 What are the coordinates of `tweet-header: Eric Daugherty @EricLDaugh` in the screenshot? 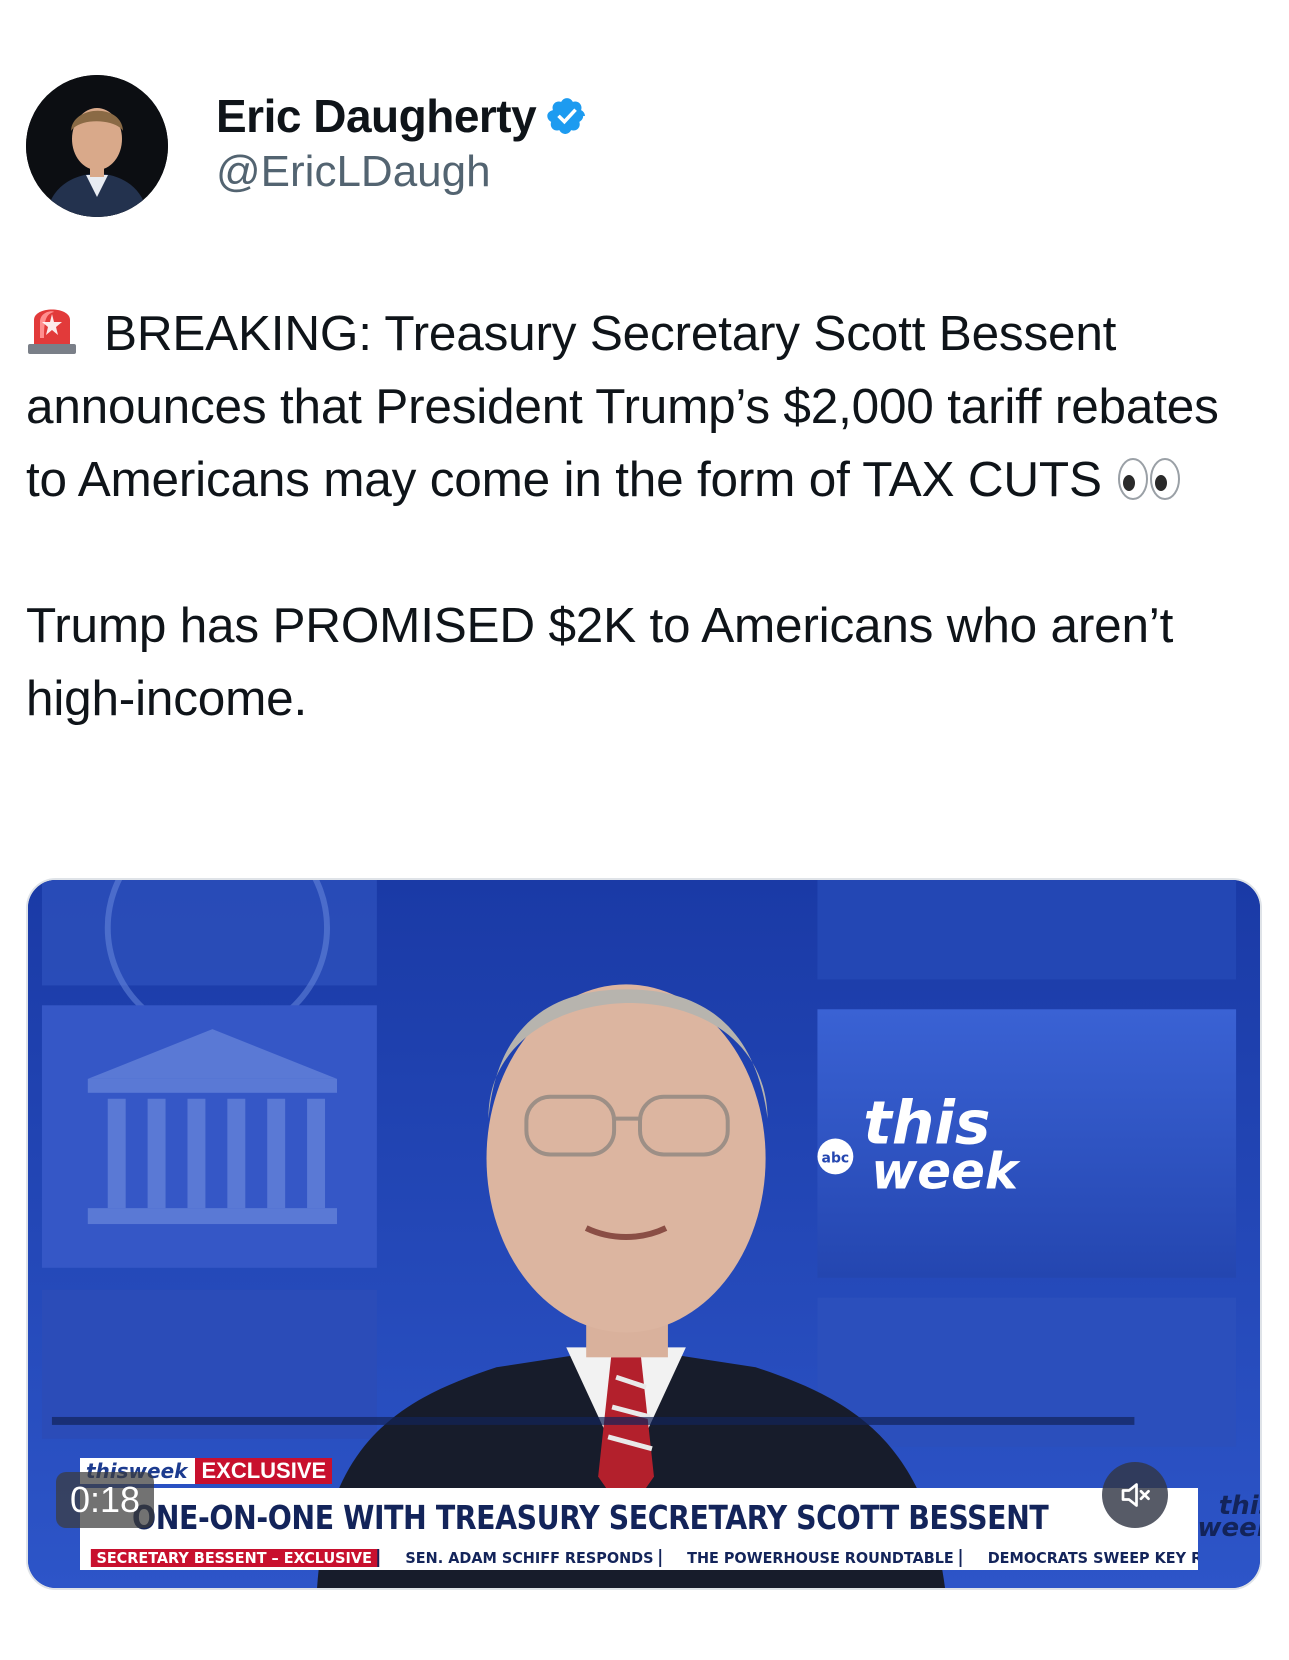 It's located at (307, 146).